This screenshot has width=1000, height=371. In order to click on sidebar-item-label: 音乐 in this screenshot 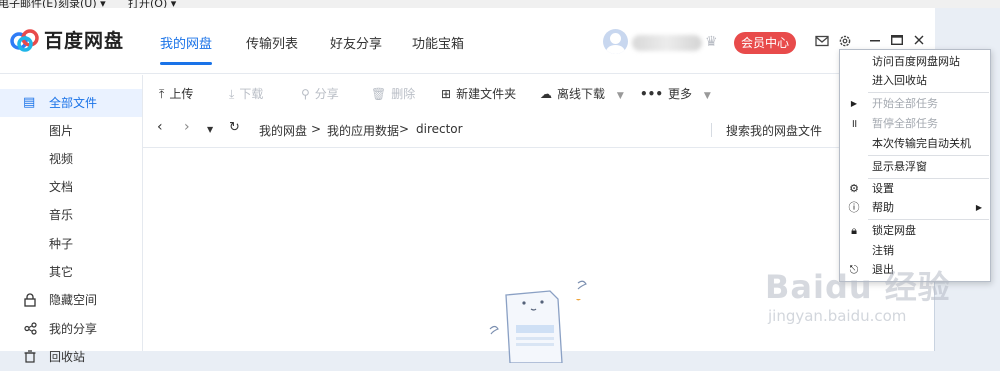, I will do `click(61, 215)`.